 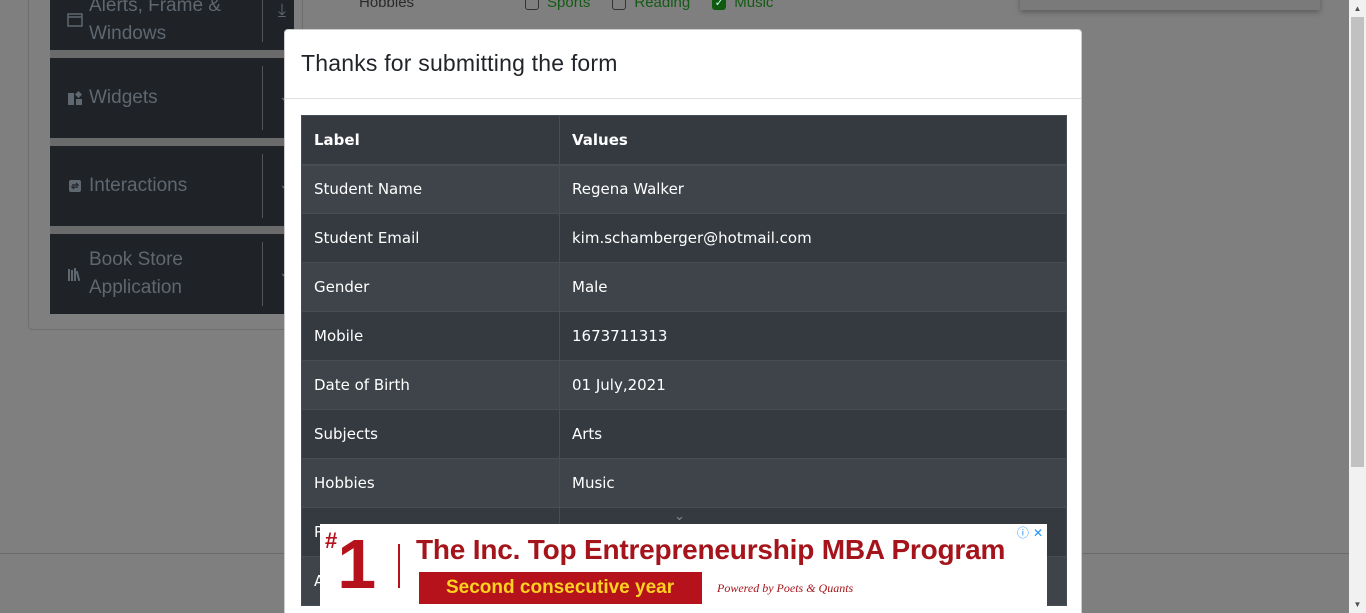 I want to click on modal-title: Thanks for submitting the form, so click(x=459, y=63).